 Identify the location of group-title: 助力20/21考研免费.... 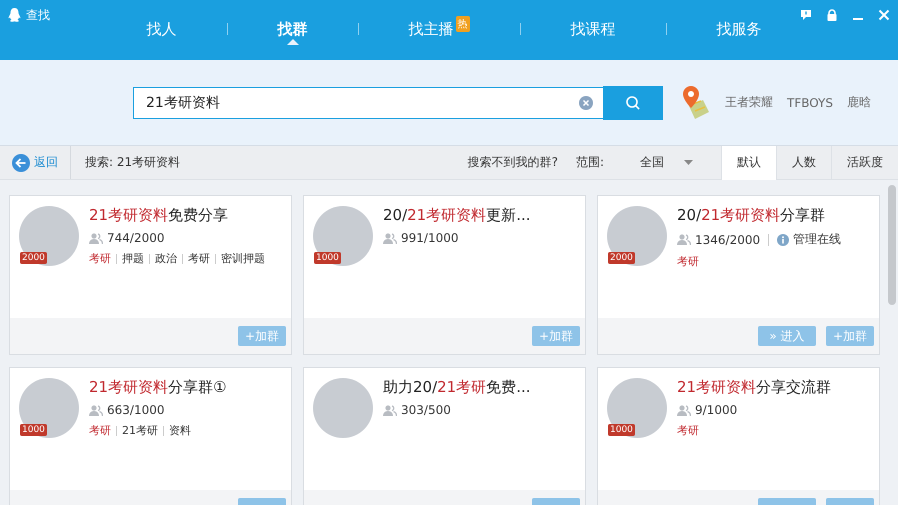
(457, 387).